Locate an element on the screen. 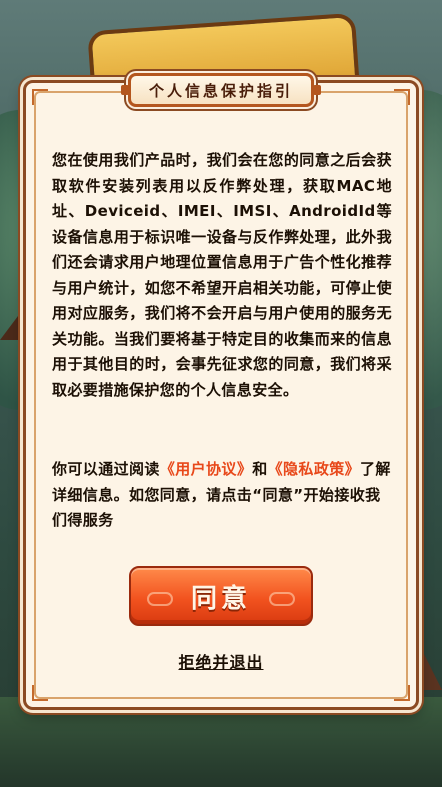  agree-button: 同意 is located at coordinates (221, 596).